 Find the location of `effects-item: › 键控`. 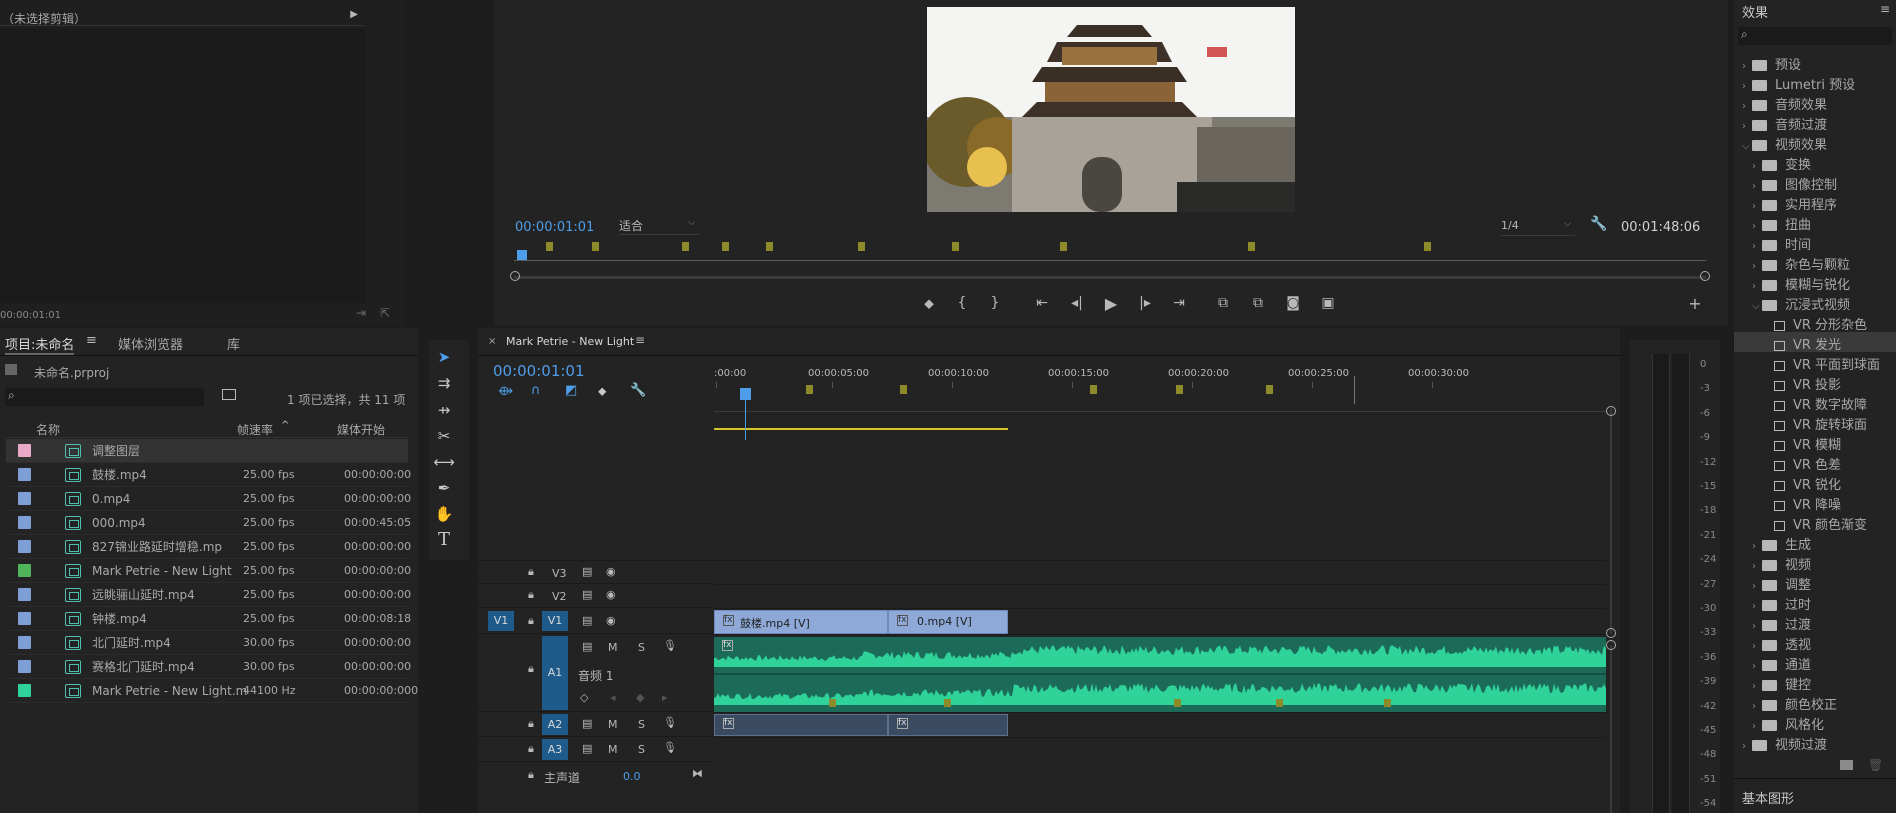

effects-item: › 键控 is located at coordinates (1815, 682).